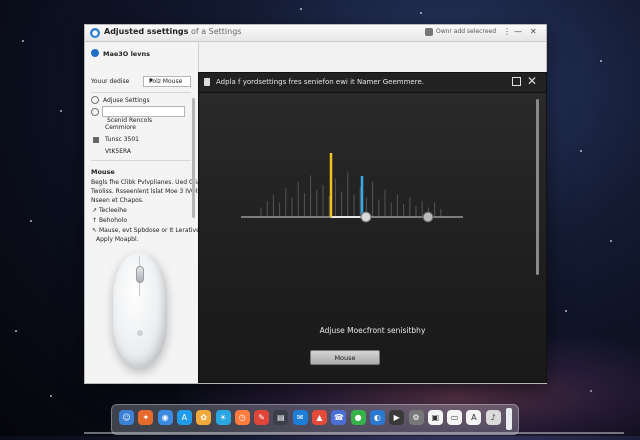 The height and width of the screenshot is (440, 640). Describe the element at coordinates (466, 31) in the screenshot. I see `window-status-text: Ownr add selecreed` at that location.